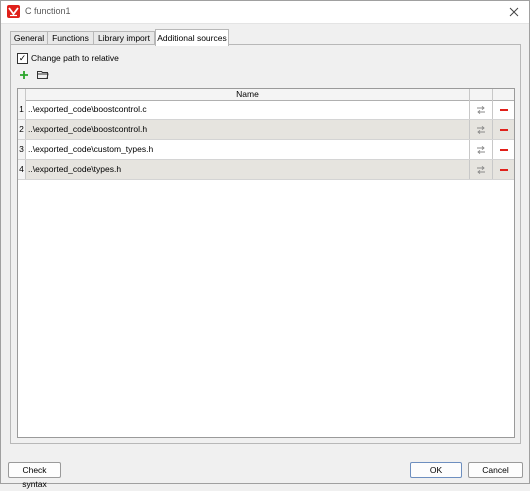  I want to click on change-path-label: Change path to relative, so click(75, 58).